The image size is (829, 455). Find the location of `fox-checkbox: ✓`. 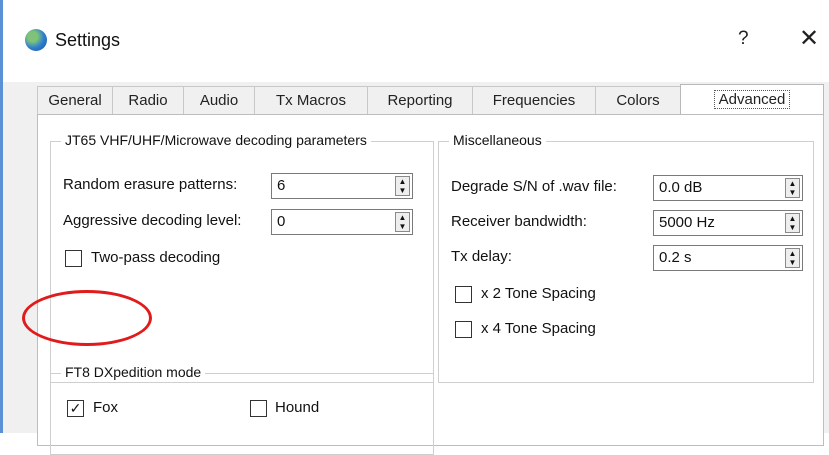

fox-checkbox: ✓ is located at coordinates (75, 408).